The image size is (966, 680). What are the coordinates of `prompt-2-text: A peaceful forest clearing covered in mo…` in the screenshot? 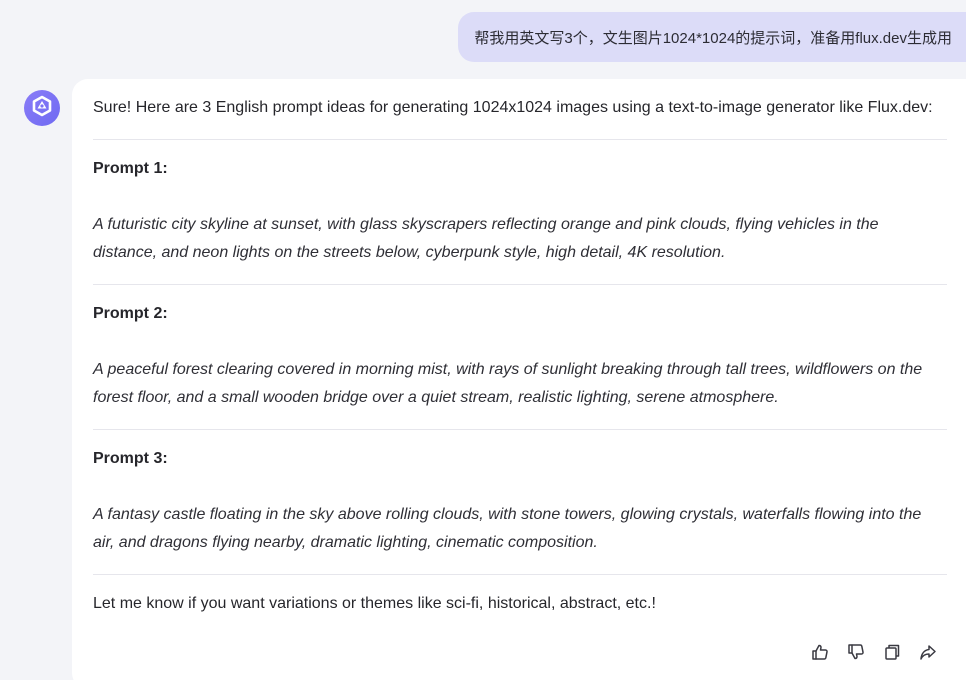 It's located at (508, 383).